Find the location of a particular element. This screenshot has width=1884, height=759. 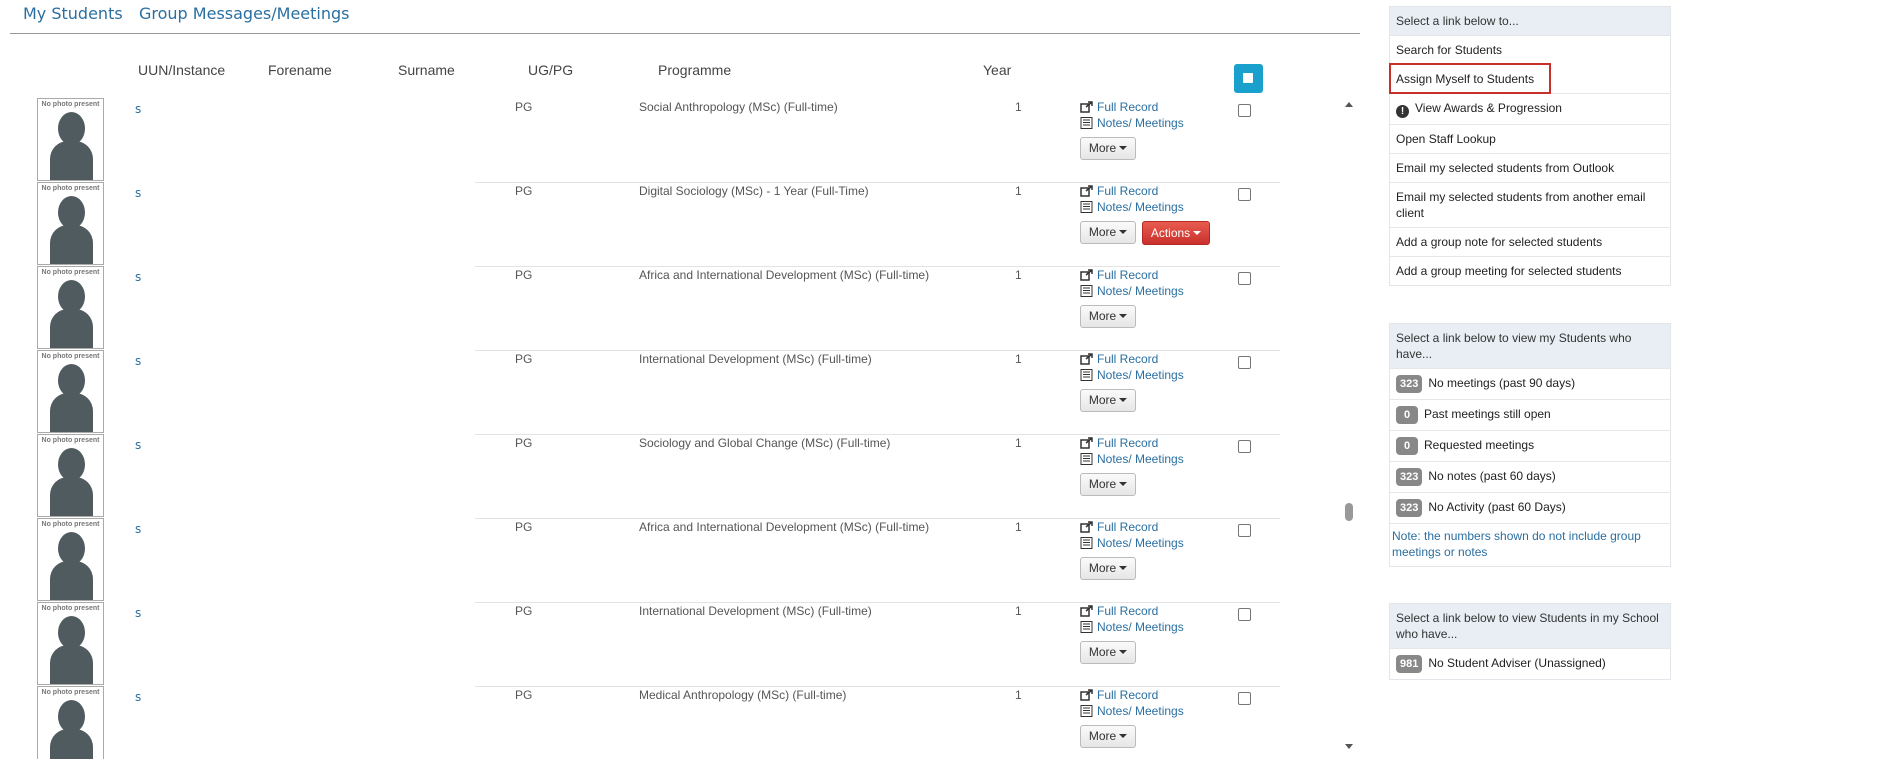

link-open-staff-lookup: Open Staff Lookup is located at coordinates (1530, 138).